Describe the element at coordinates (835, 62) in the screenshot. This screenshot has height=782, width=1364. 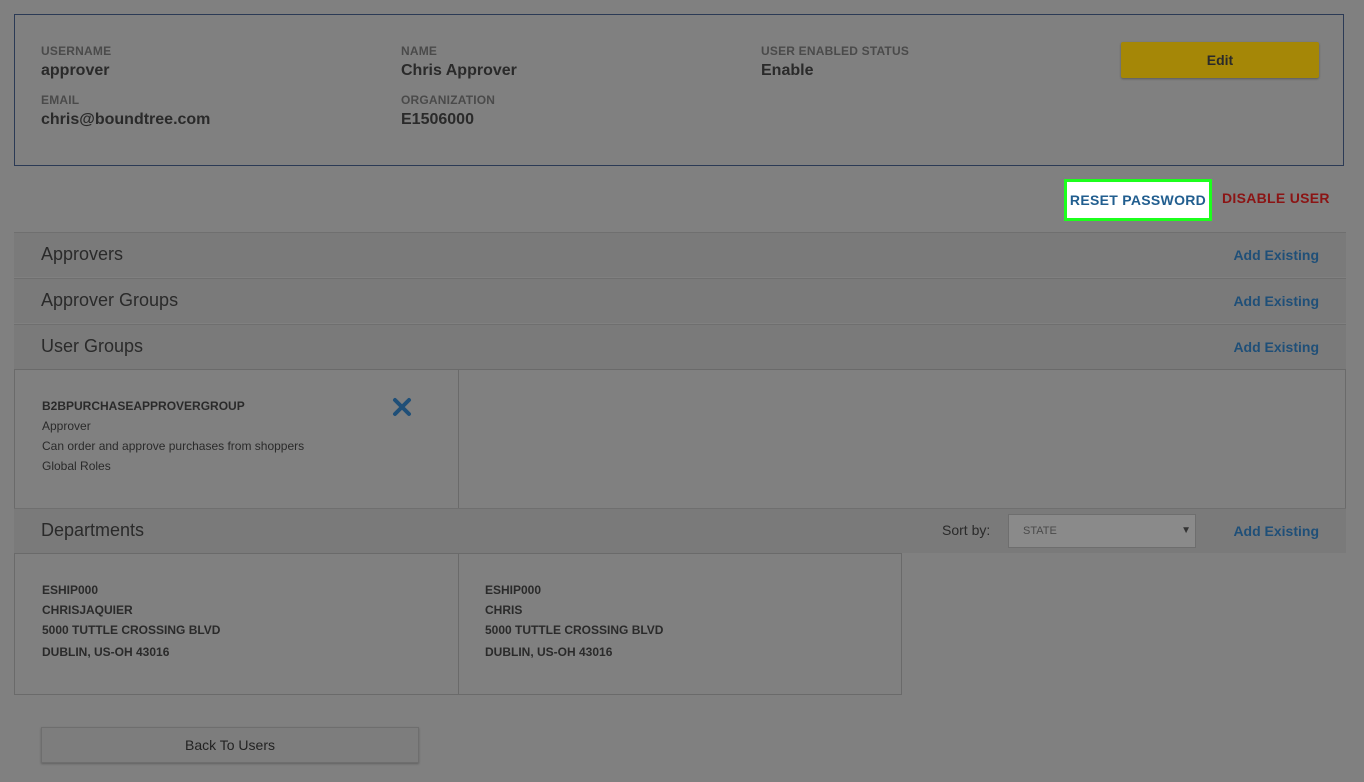
I see `status-field: USER ENABLED STATUS Enable` at that location.